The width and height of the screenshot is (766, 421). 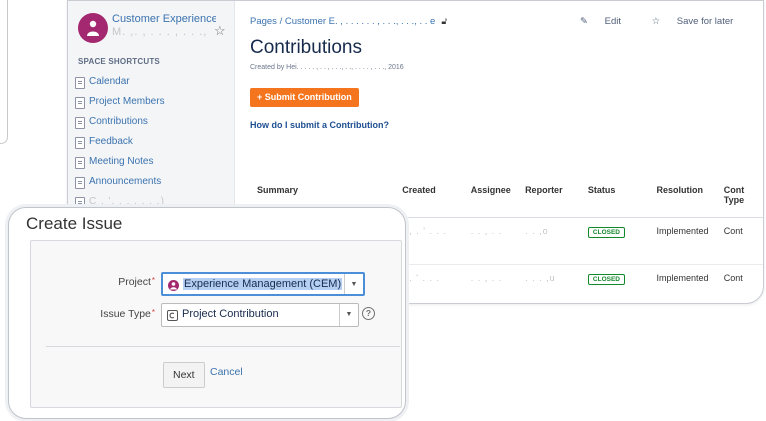 What do you see at coordinates (93, 28) in the screenshot?
I see `space-logo-icon` at bounding box center [93, 28].